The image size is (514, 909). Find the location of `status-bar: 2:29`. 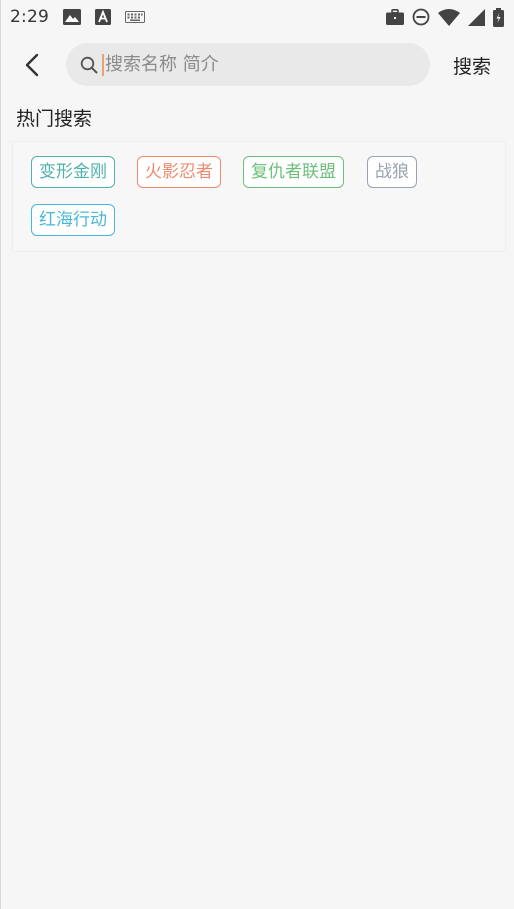

status-bar: 2:29 is located at coordinates (257, 17).